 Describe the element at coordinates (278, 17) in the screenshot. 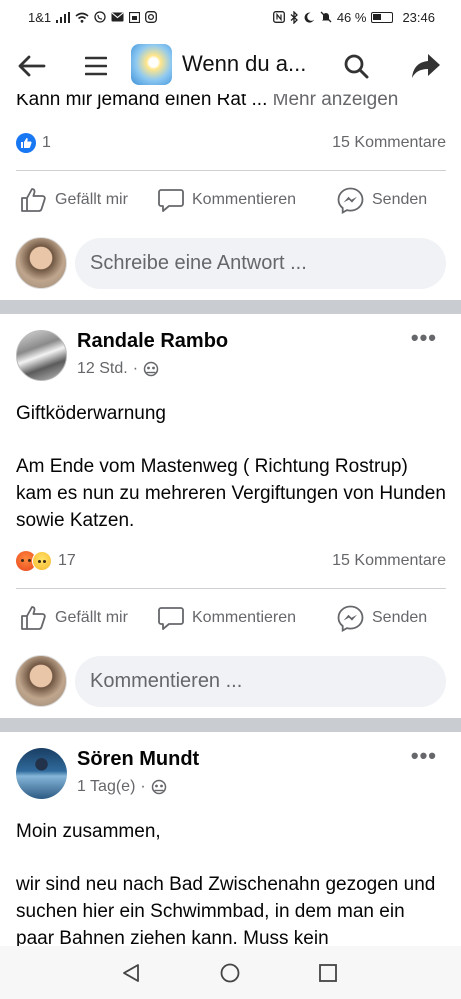

I see `nfc-icon` at that location.